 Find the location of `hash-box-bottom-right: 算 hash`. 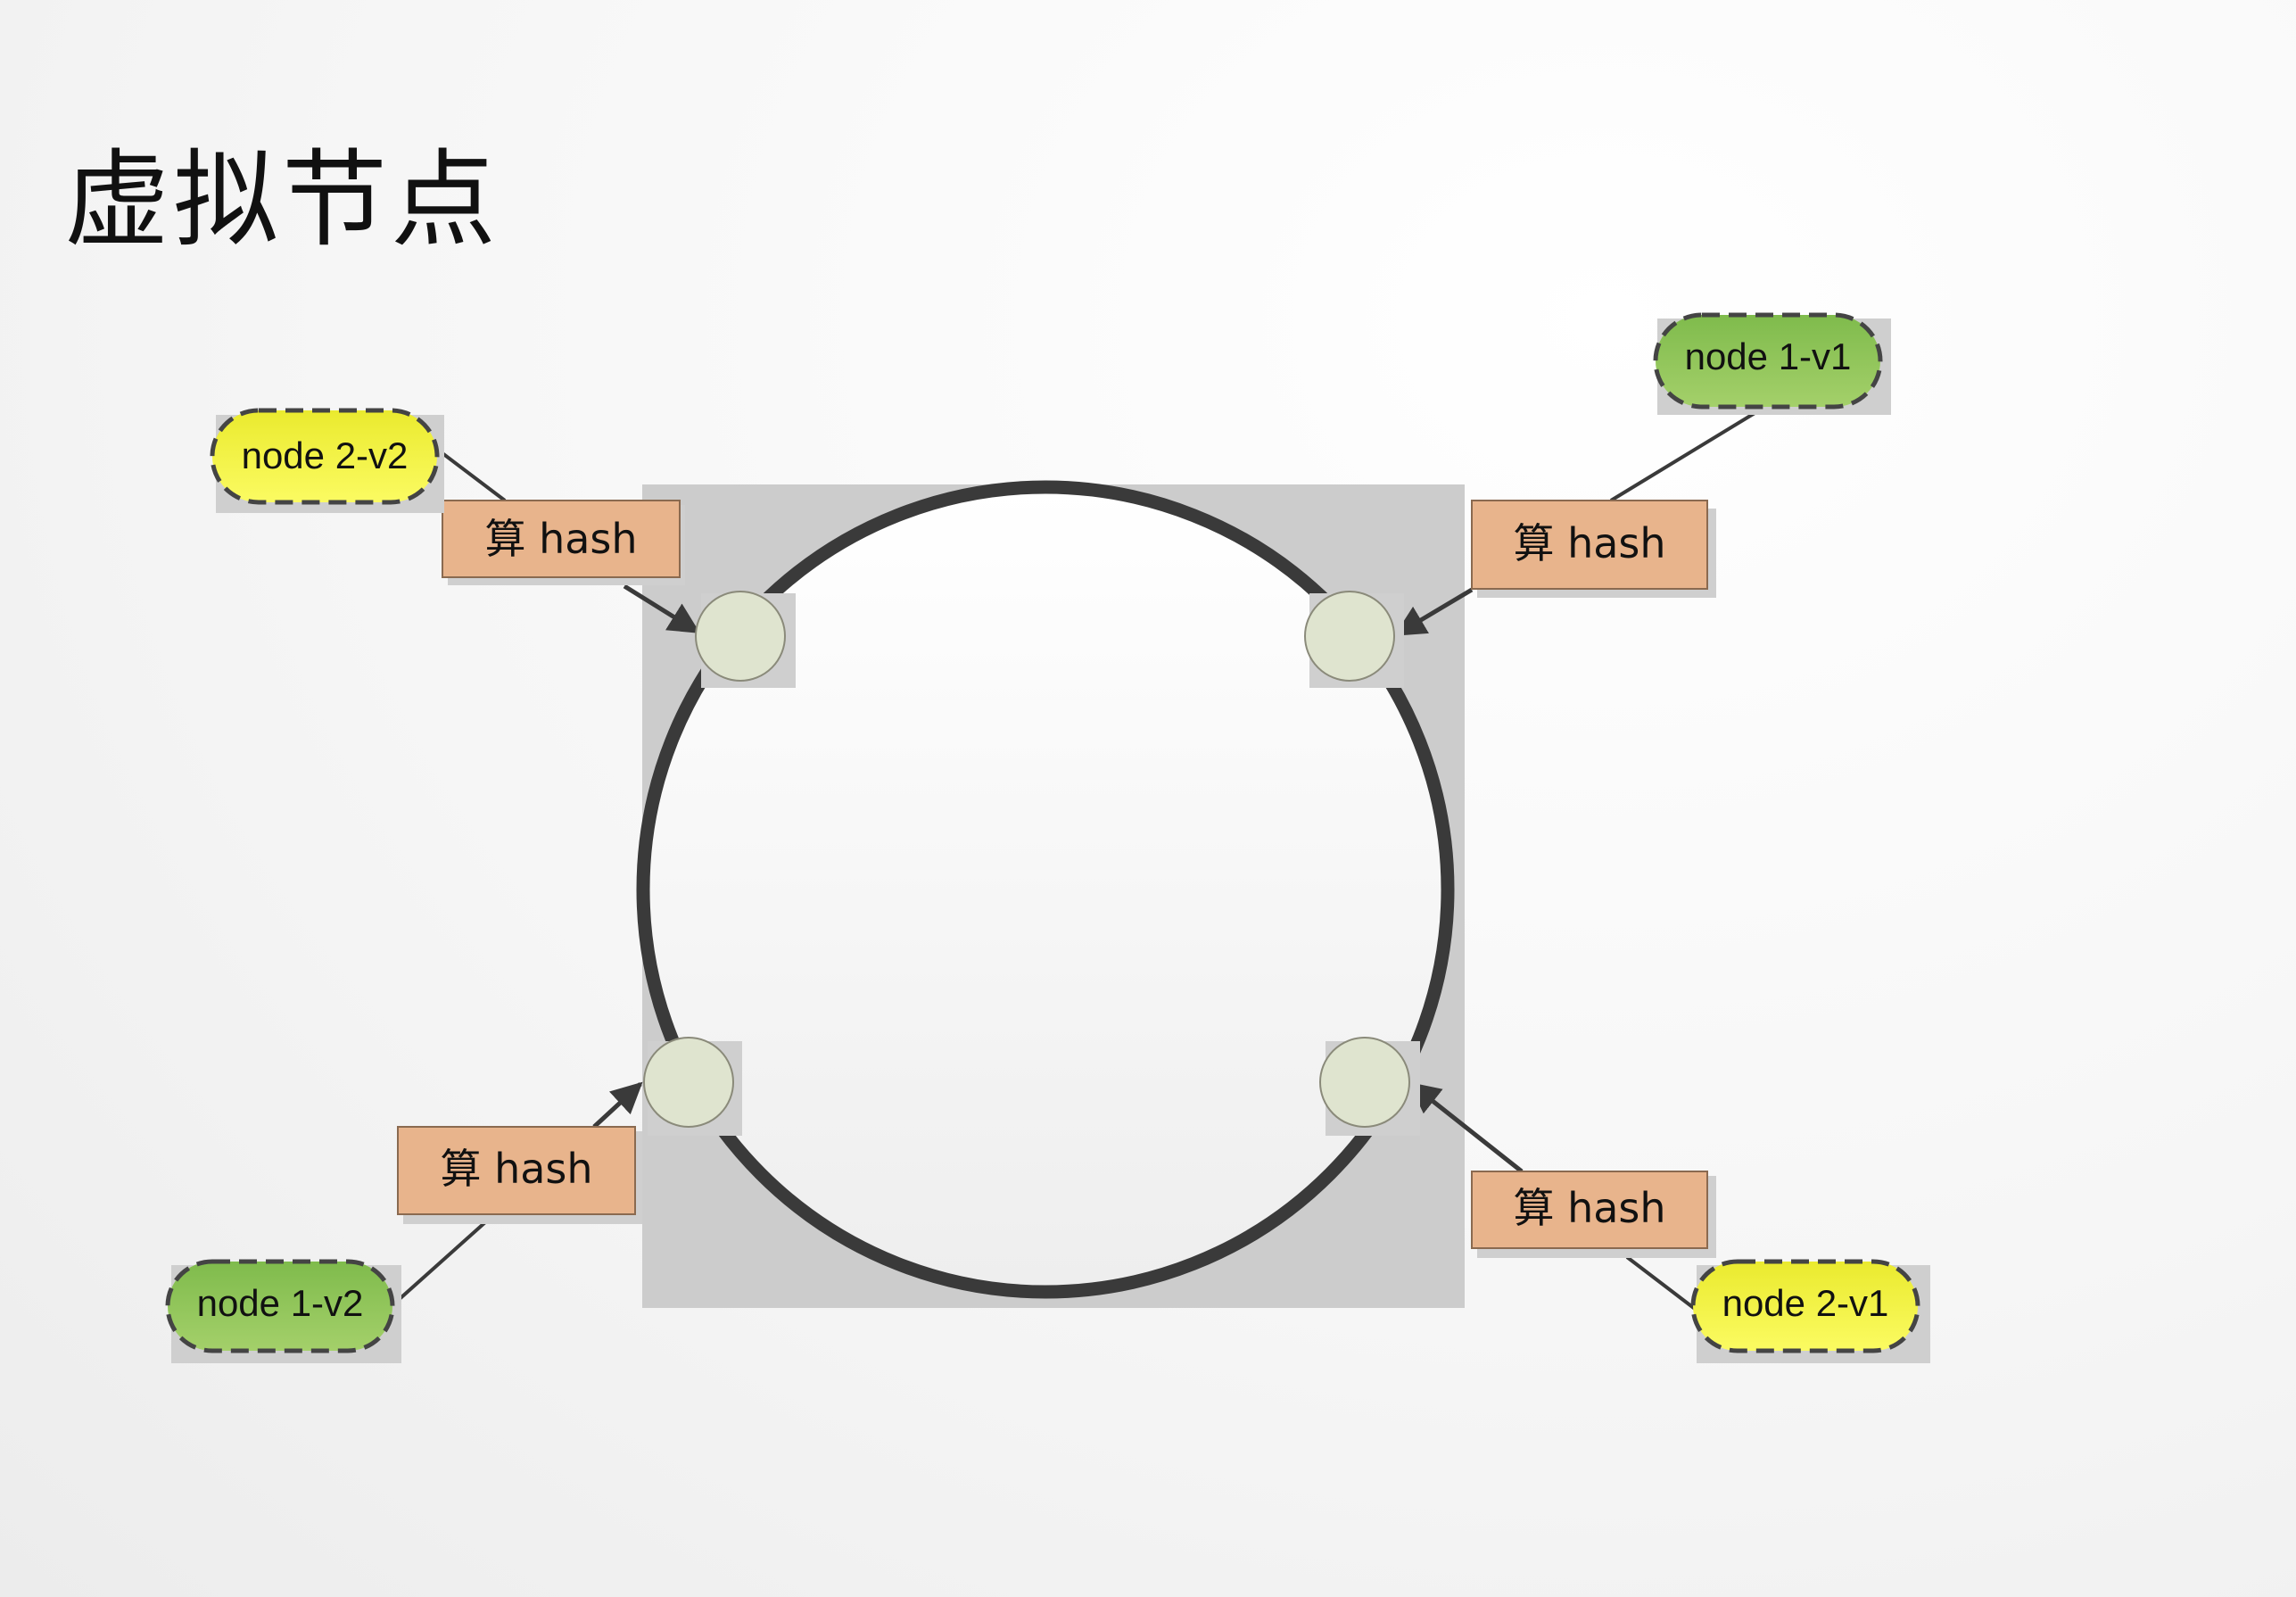

hash-box-bottom-right: 算 hash is located at coordinates (1593, 1214).